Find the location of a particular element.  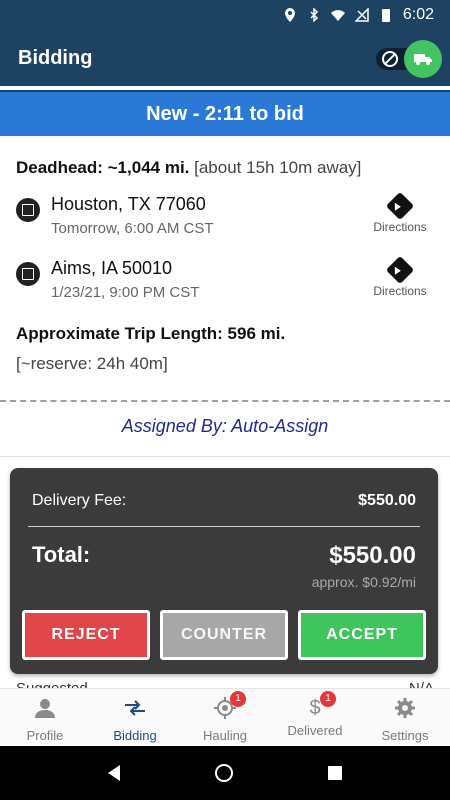

delivered-badge: 1 is located at coordinates (328, 699).